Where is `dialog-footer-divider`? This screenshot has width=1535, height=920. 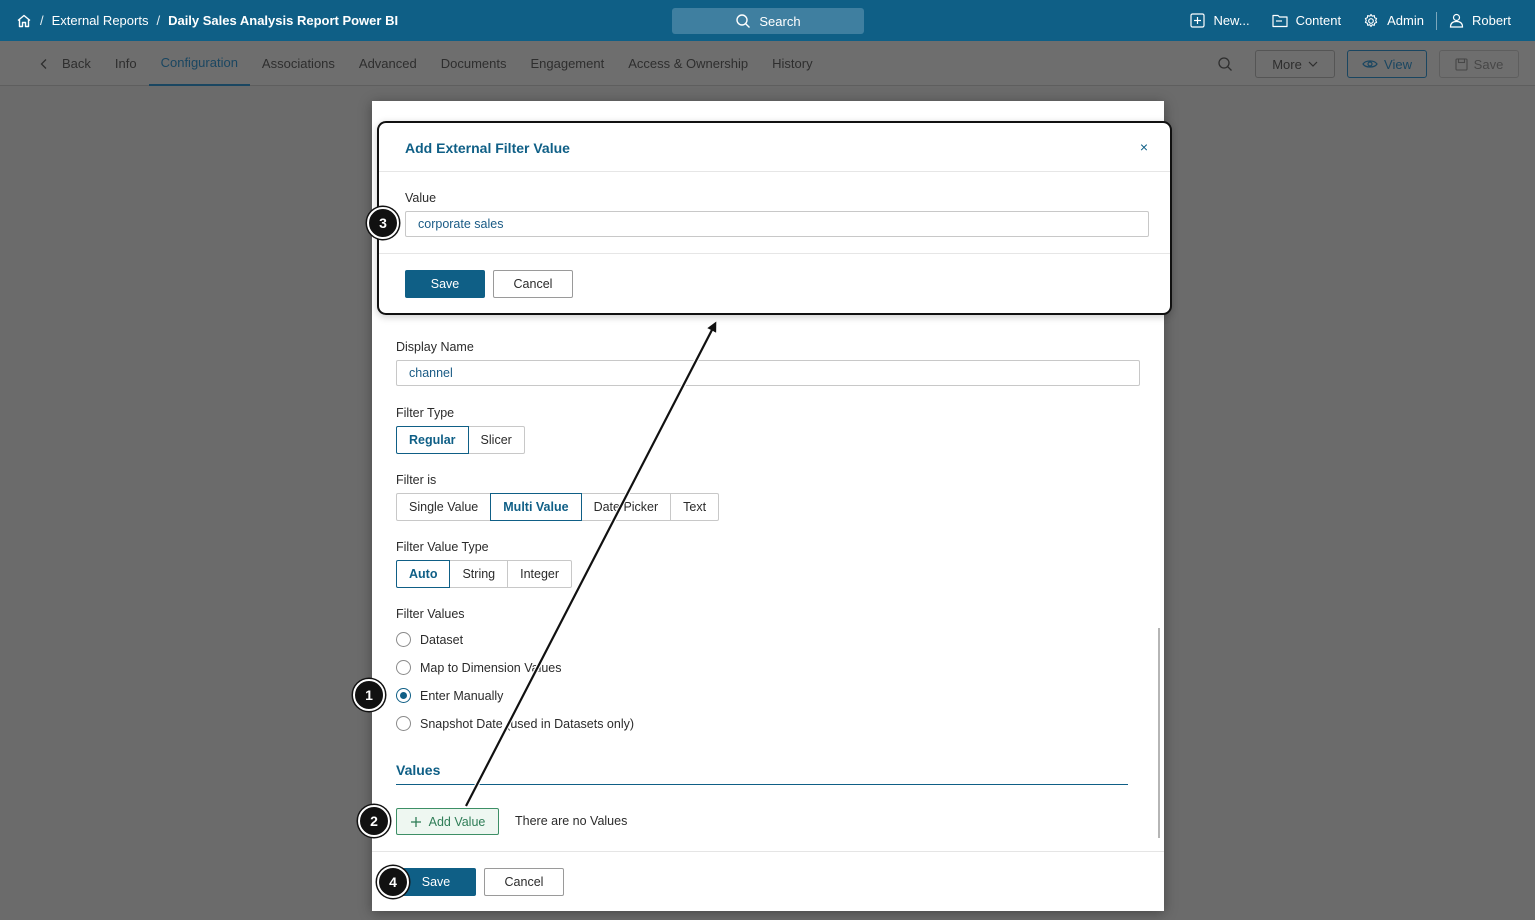 dialog-footer-divider is located at coordinates (774, 253).